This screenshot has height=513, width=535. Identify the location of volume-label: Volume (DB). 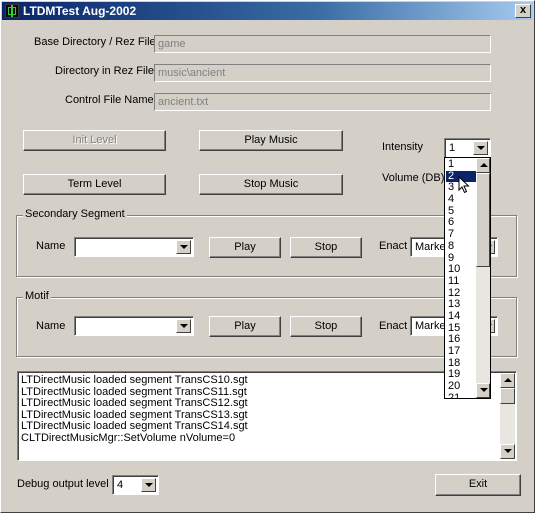
(413, 178).